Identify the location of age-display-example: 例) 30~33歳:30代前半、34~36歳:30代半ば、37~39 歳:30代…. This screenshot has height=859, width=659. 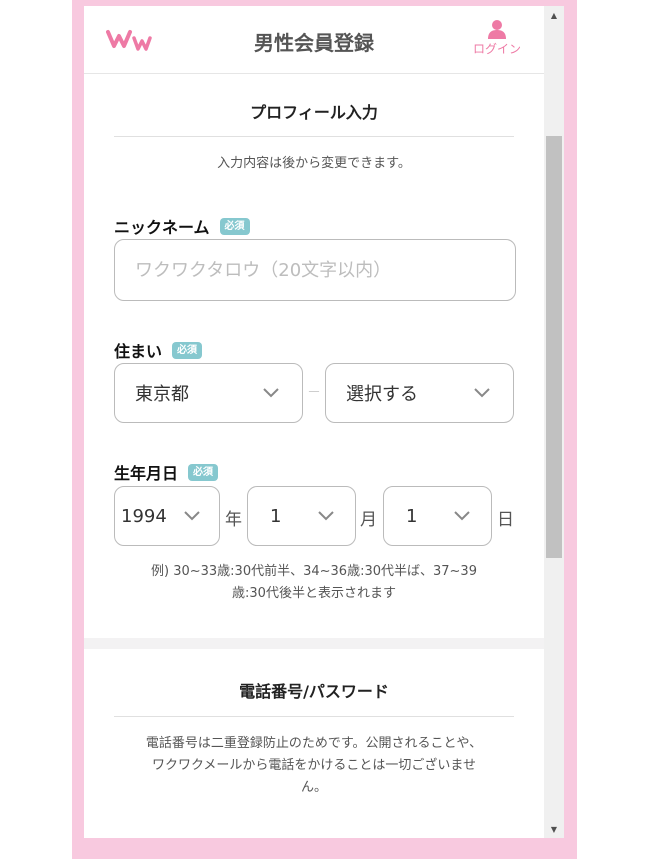
(314, 583).